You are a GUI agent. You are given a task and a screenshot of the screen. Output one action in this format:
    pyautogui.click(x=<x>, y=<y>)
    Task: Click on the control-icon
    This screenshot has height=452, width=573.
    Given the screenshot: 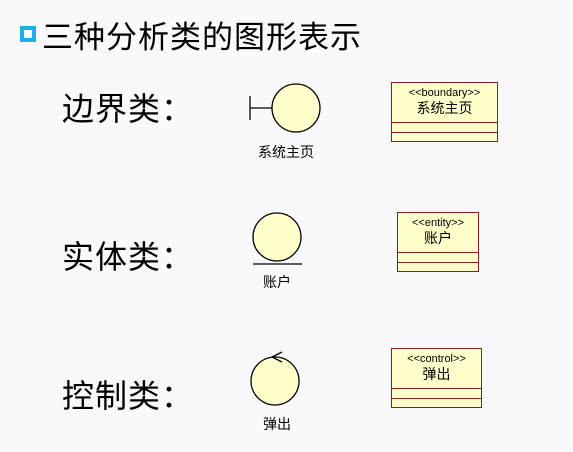 What is the action you would take?
    pyautogui.click(x=275, y=378)
    